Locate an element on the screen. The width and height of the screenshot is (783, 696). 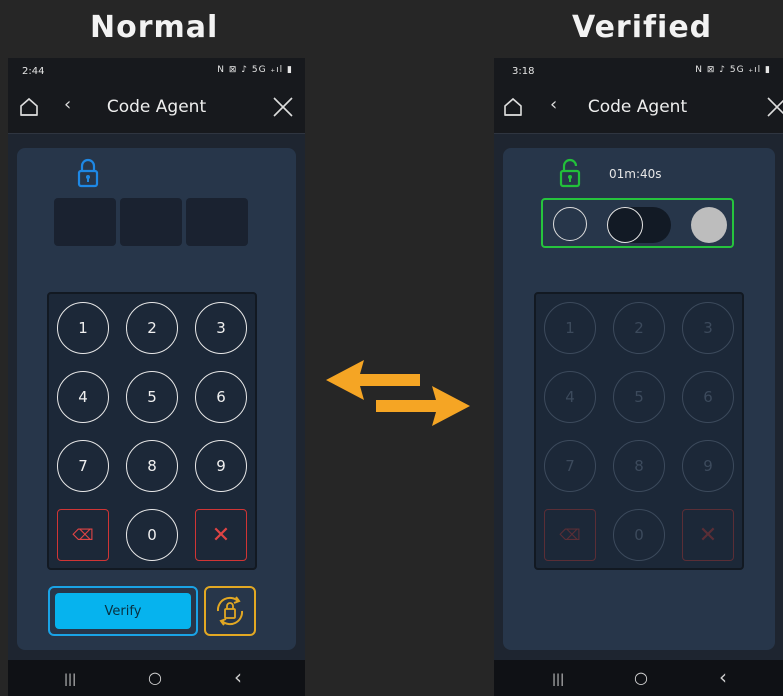
verified-status-panel is located at coordinates (637, 223).